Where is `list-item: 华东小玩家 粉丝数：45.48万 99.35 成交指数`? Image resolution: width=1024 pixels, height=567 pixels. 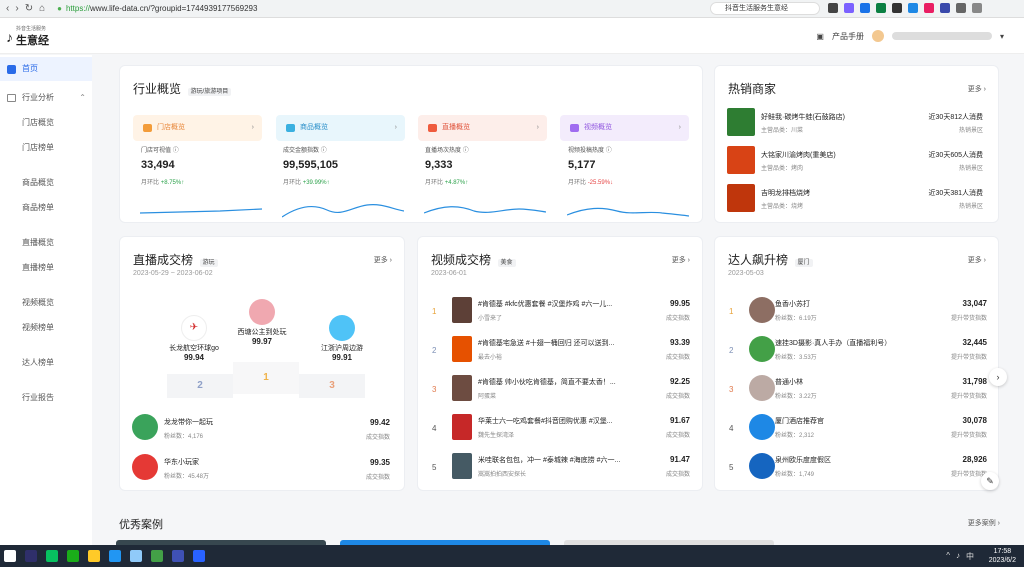 list-item: 华东小玩家 粉丝数：45.48万 99.35 成交指数 is located at coordinates (262, 470).